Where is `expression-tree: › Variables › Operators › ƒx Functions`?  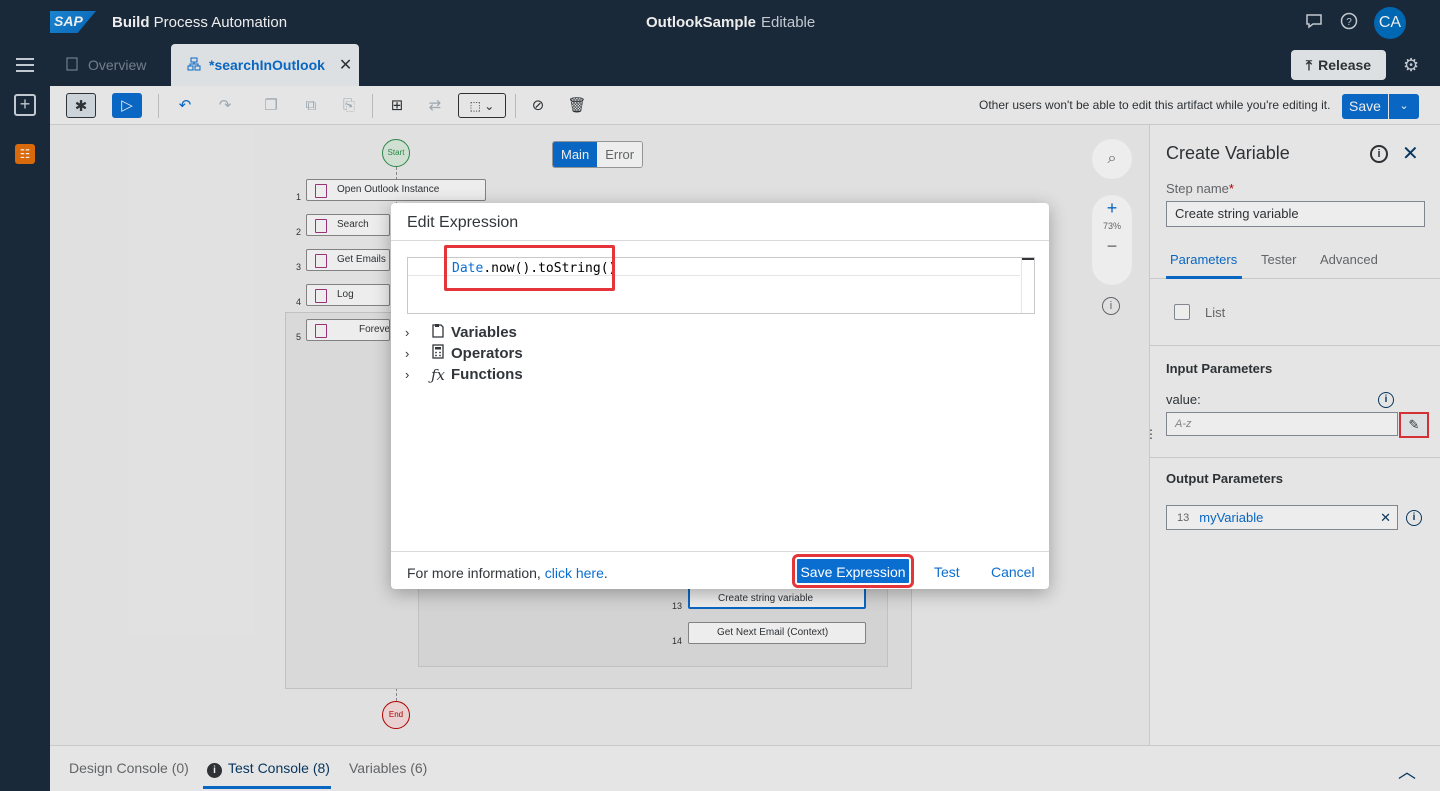
expression-tree: › Variables › Operators › ƒx Functions is located at coordinates (464, 353).